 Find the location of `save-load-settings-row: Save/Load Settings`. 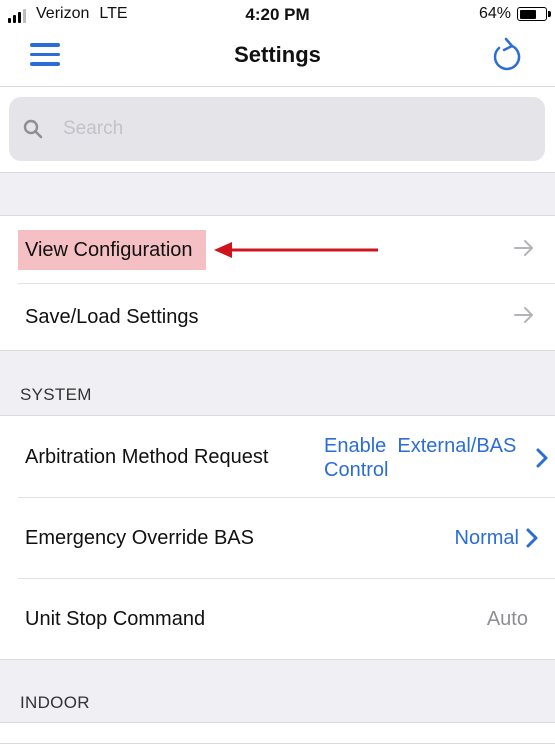

save-load-settings-row: Save/Load Settings is located at coordinates (277, 316).